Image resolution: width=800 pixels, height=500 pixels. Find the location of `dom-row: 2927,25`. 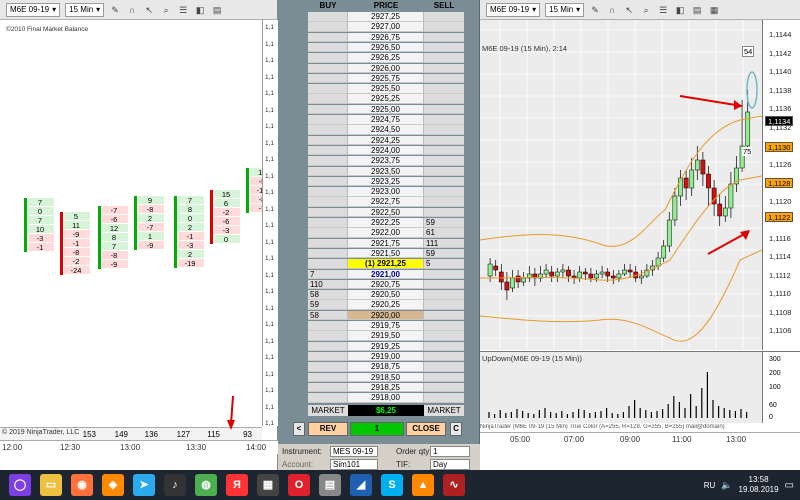

dom-row: 2927,25 is located at coordinates (386, 17).